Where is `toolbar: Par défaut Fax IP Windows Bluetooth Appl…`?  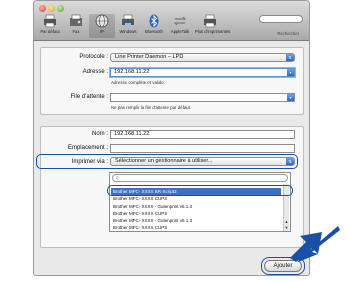
toolbar: Par défaut Fax IP Windows Bluetooth Appl… is located at coordinates (171, 21).